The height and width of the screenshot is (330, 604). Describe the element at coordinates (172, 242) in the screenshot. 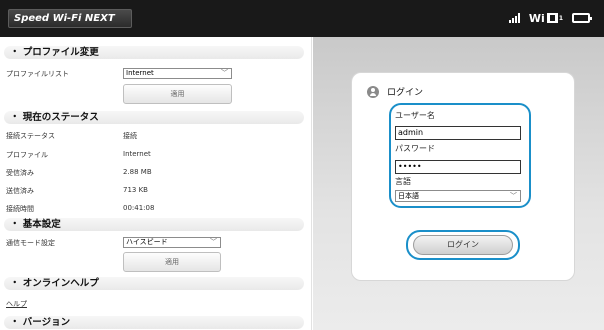

I see `mode-setting-select: ハイスピード ﹀` at that location.